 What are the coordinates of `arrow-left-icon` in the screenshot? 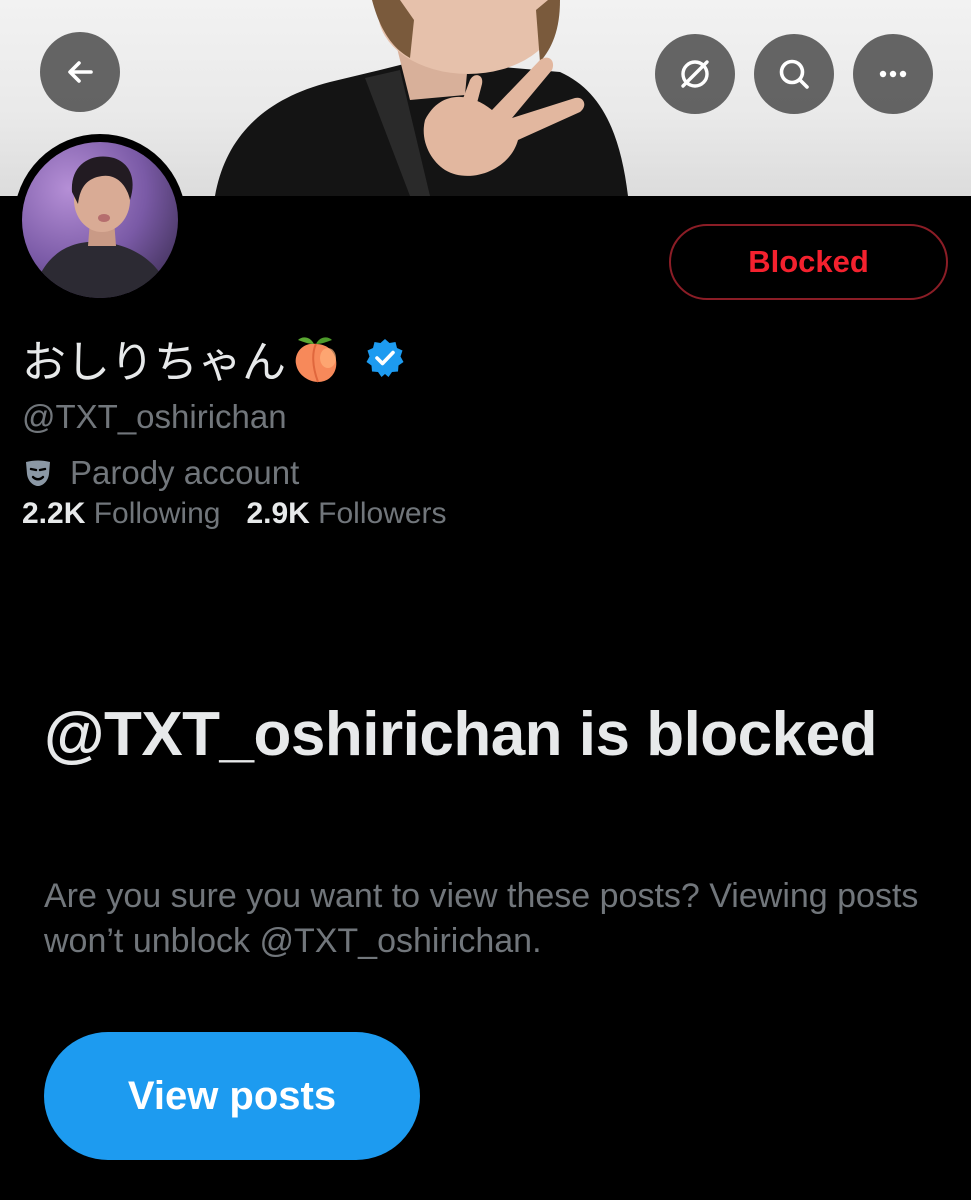 It's located at (80, 72).